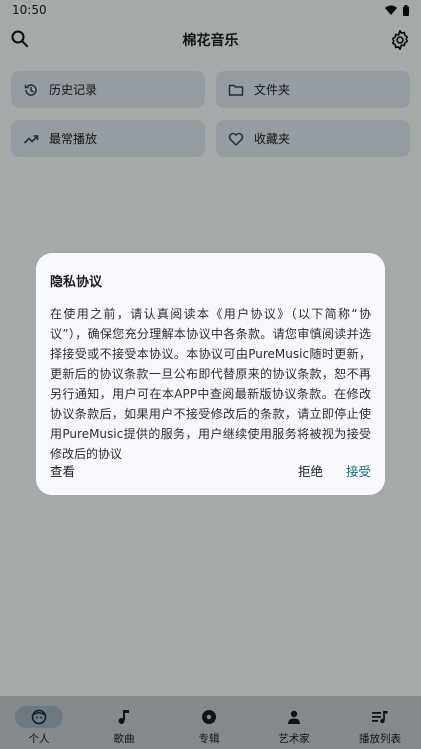 The image size is (421, 749). What do you see at coordinates (76, 282) in the screenshot?
I see `dialog-title: 隐私协议` at bounding box center [76, 282].